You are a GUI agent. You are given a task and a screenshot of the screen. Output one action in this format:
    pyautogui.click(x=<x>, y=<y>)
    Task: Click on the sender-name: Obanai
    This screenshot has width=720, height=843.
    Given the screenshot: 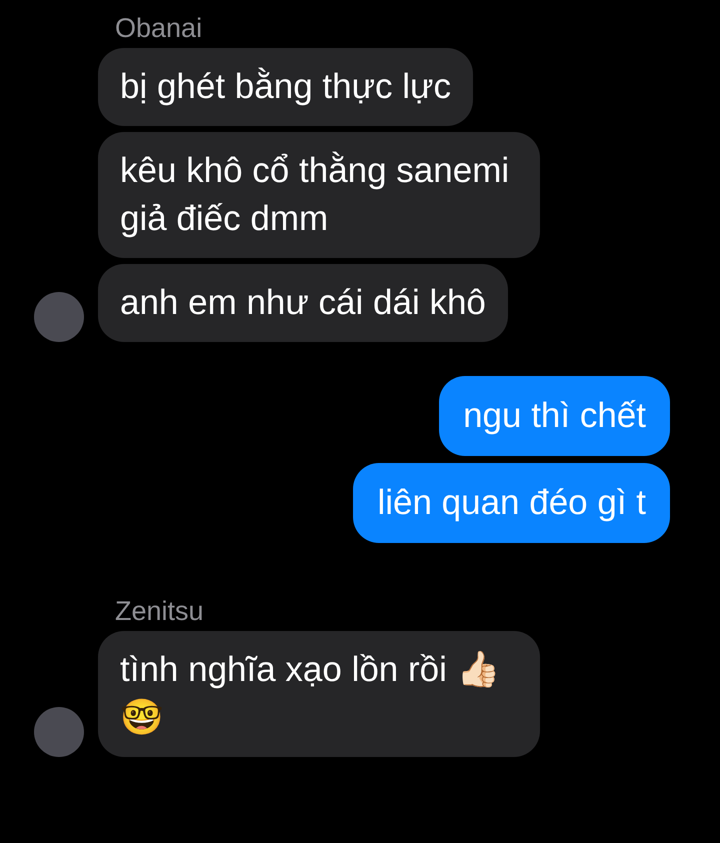 What is the action you would take?
    pyautogui.click(x=159, y=28)
    